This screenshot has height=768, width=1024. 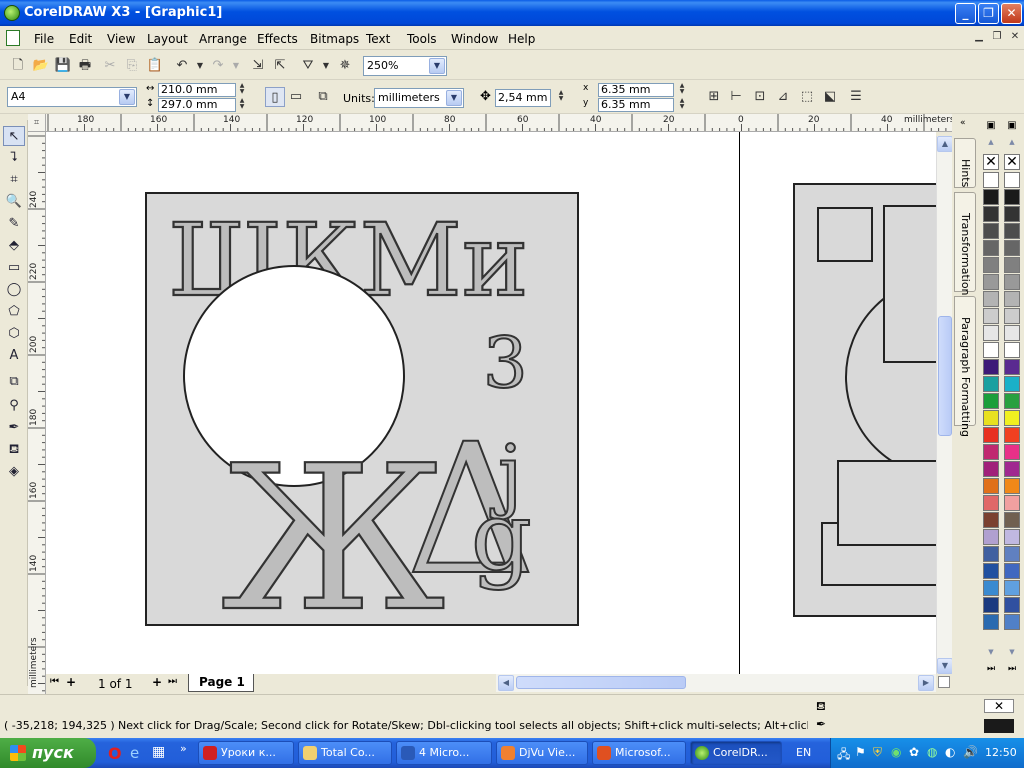 I want to click on palette-scroll-up-icon: ▲, so click(x=1012, y=143).